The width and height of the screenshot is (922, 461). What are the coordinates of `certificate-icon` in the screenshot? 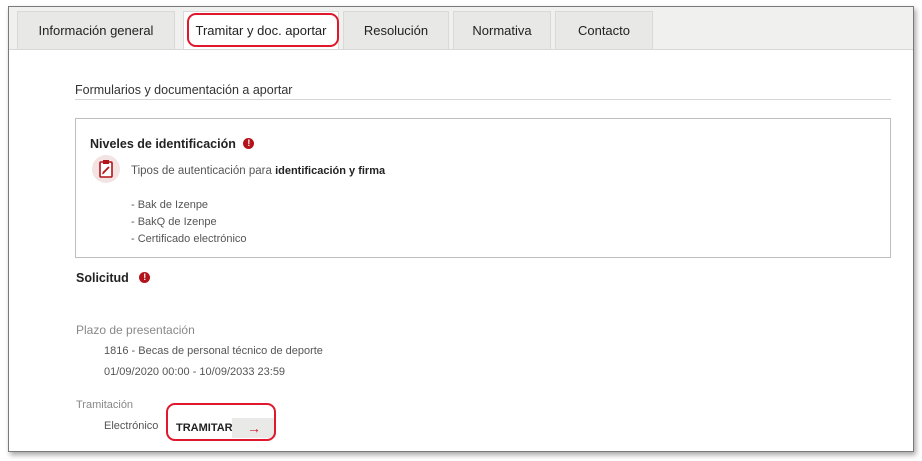 It's located at (106, 169).